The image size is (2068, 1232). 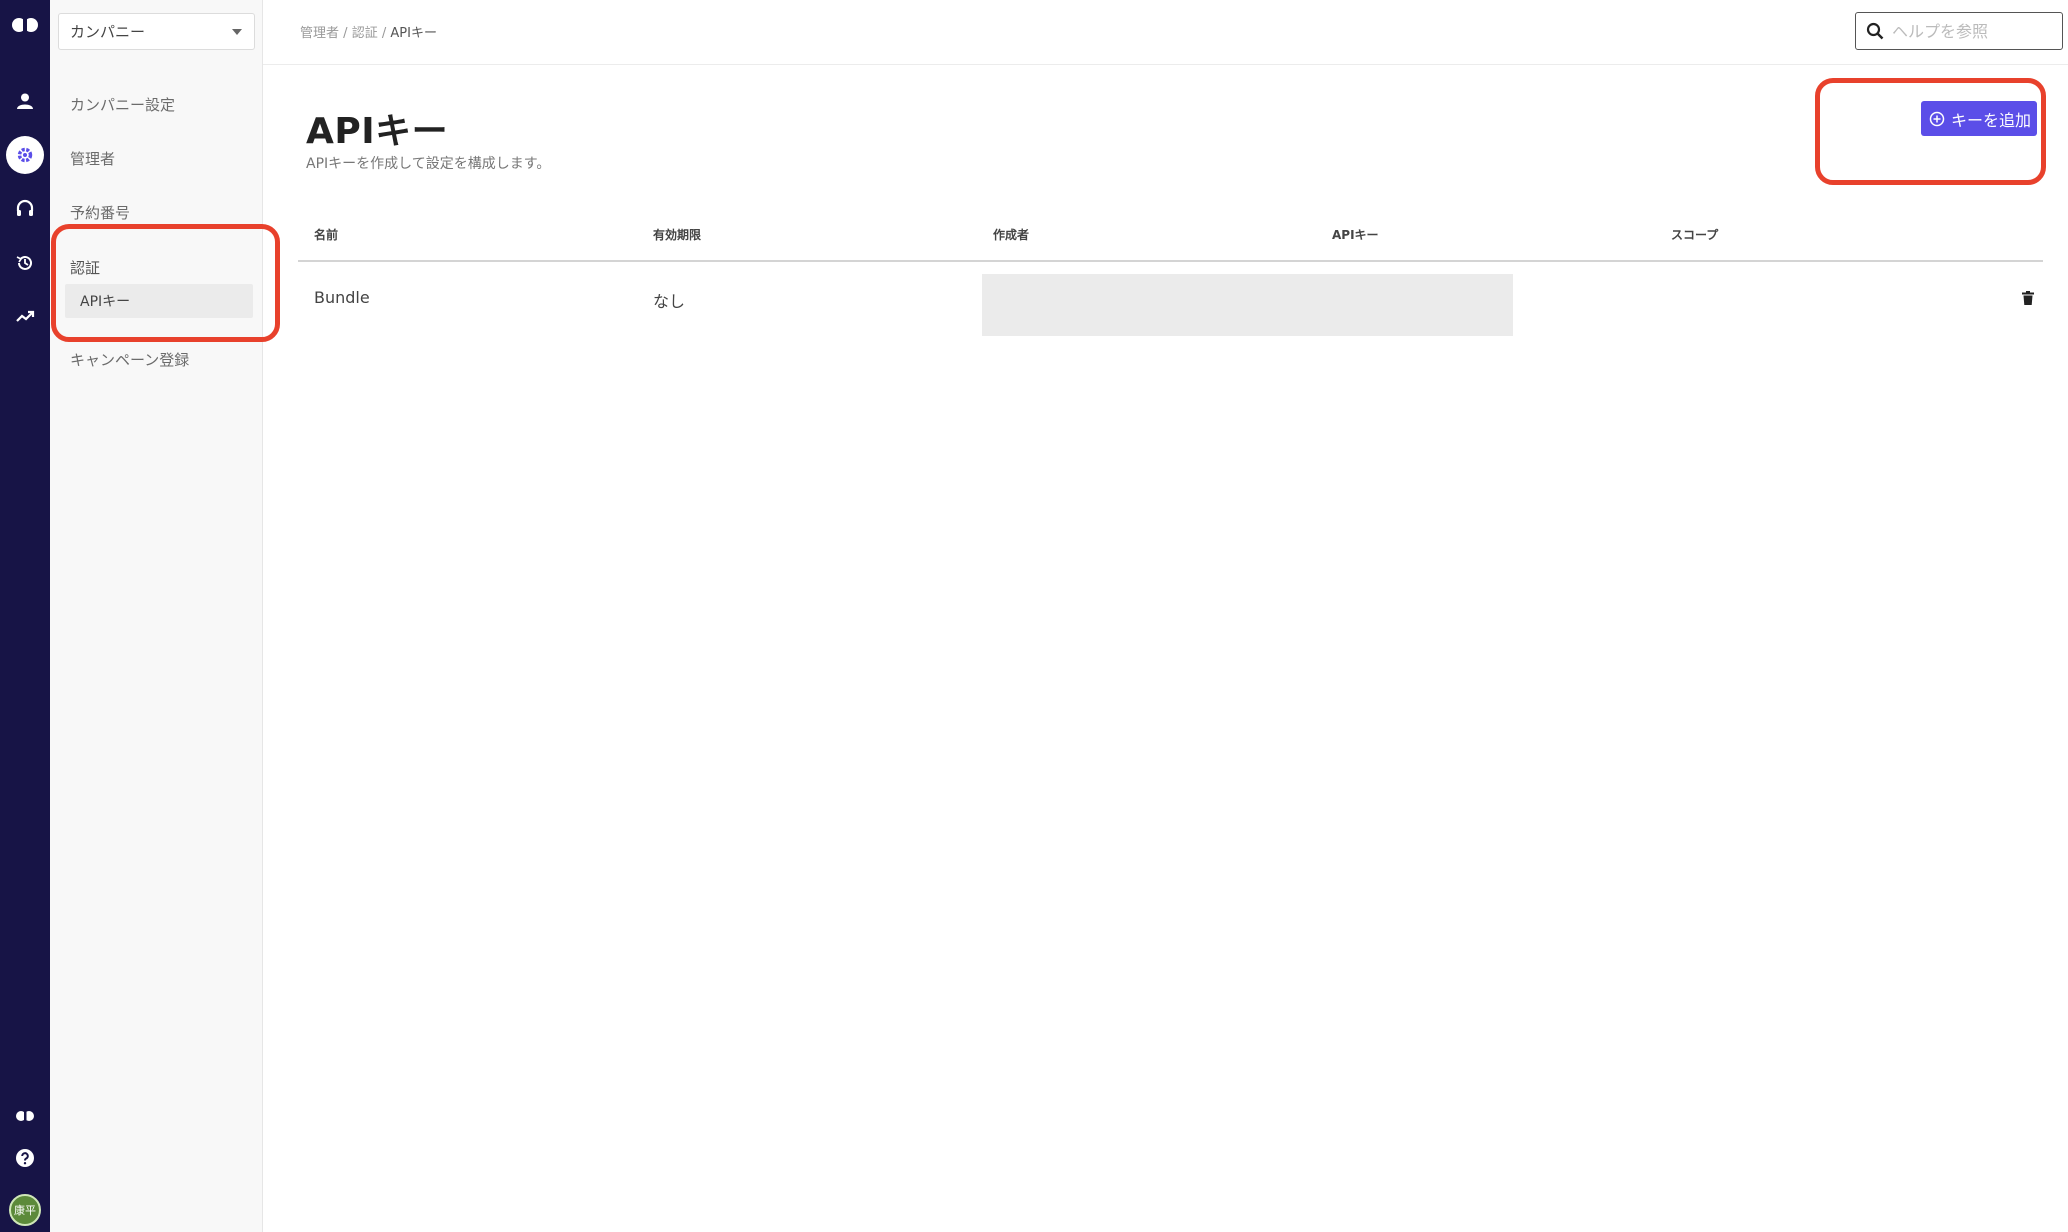 What do you see at coordinates (25, 209) in the screenshot?
I see `headset-icon` at bounding box center [25, 209].